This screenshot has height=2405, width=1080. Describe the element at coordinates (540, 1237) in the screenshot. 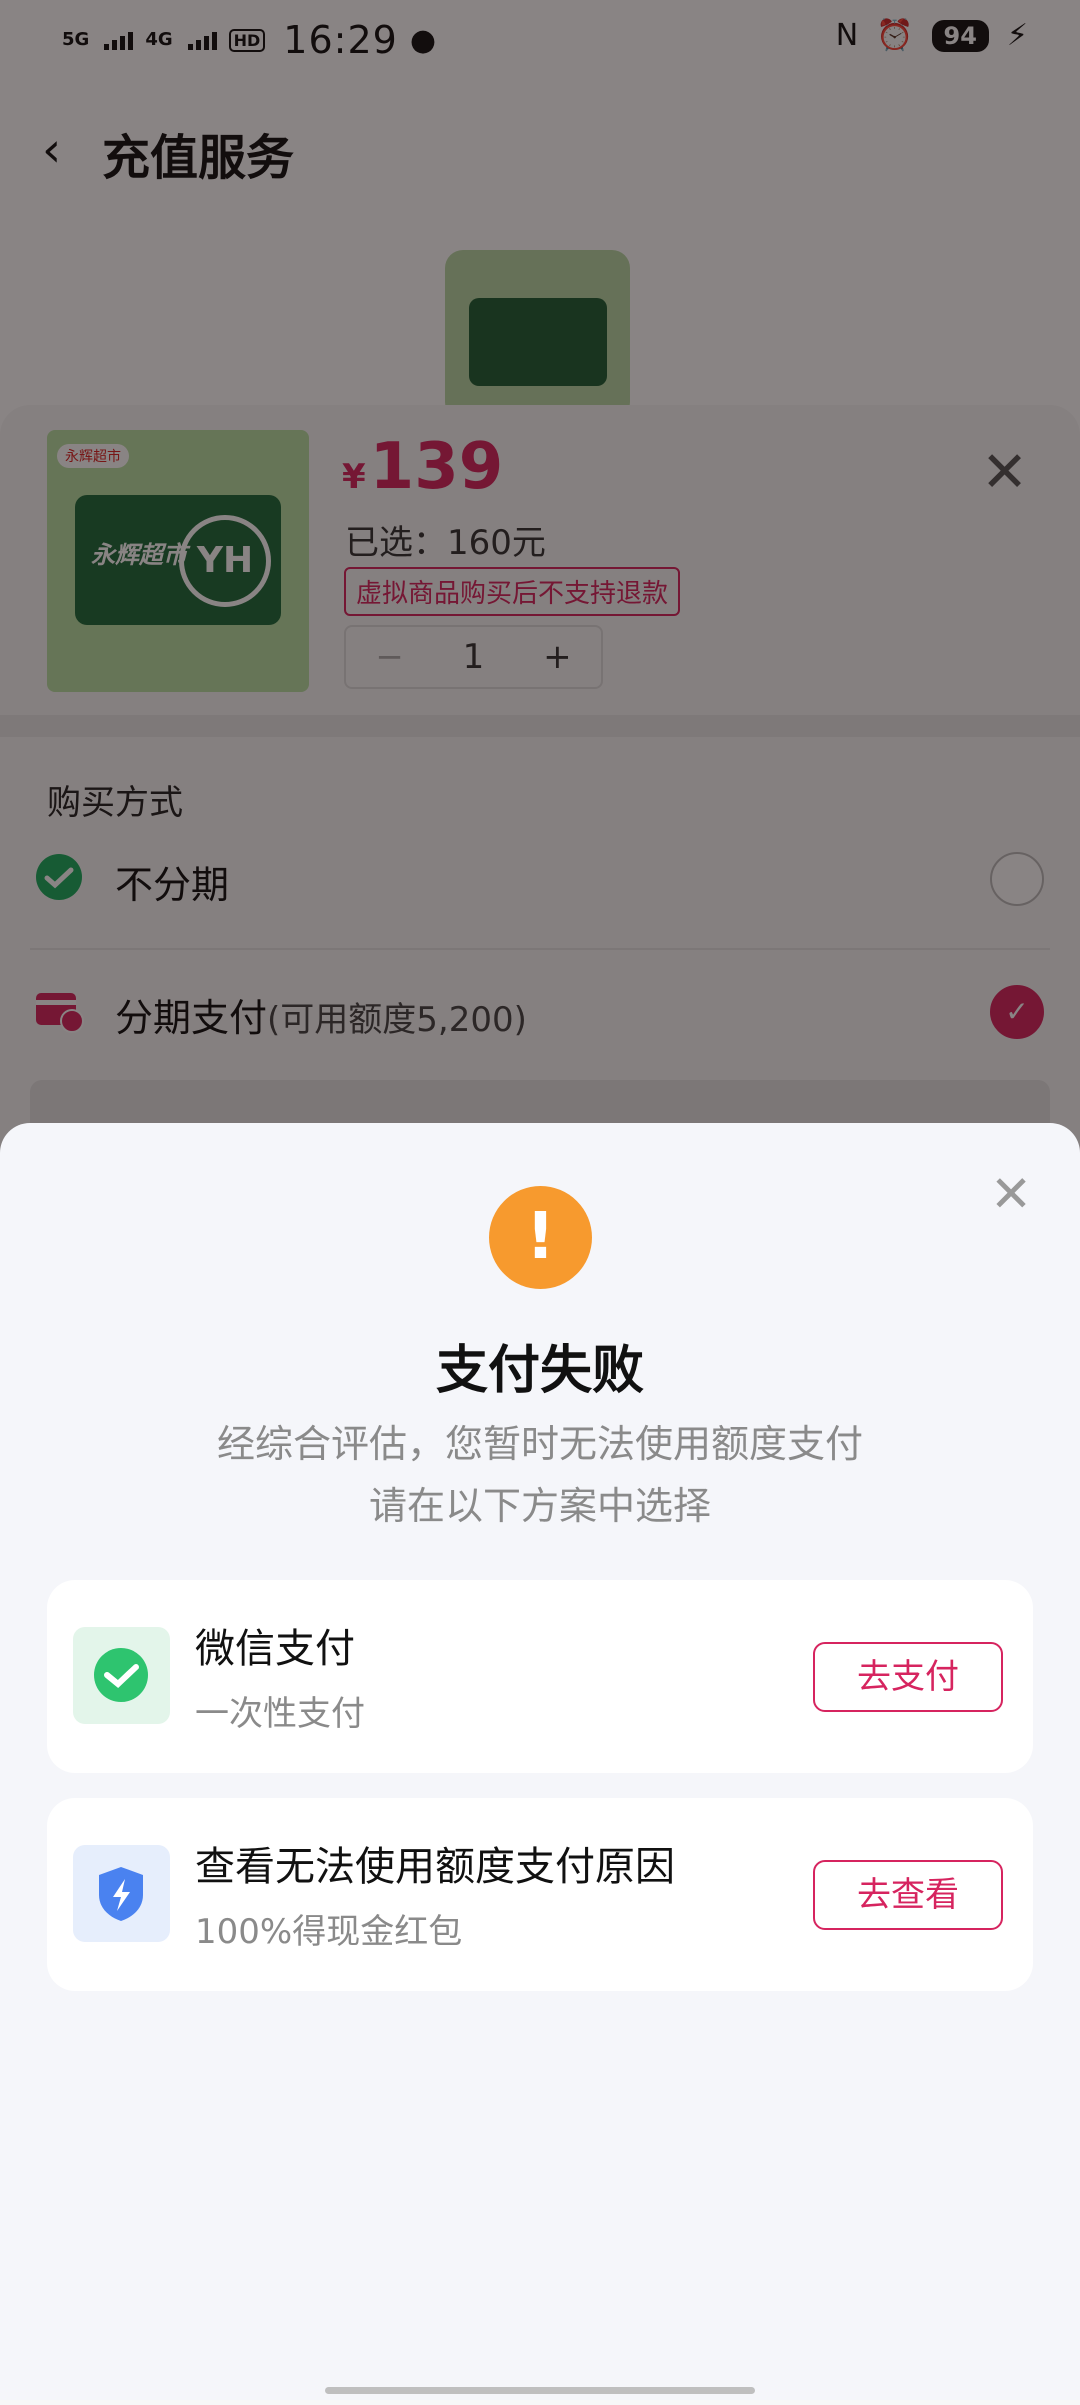

I see `warning-icon: !` at that location.